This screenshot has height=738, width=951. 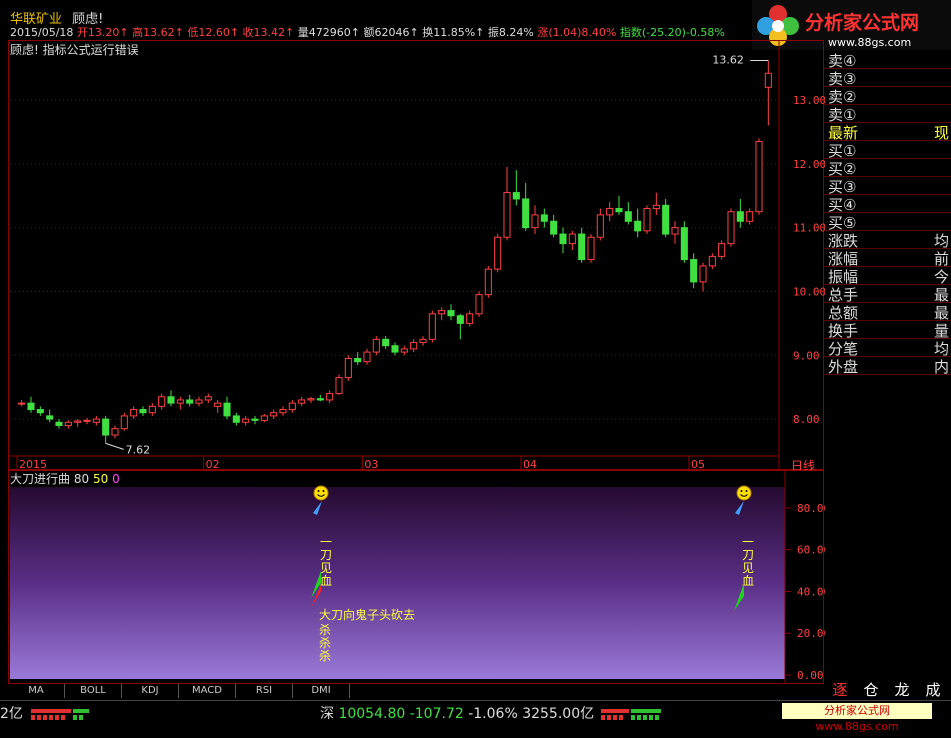 I want to click on tab-rsi: RSI, so click(x=264, y=691).